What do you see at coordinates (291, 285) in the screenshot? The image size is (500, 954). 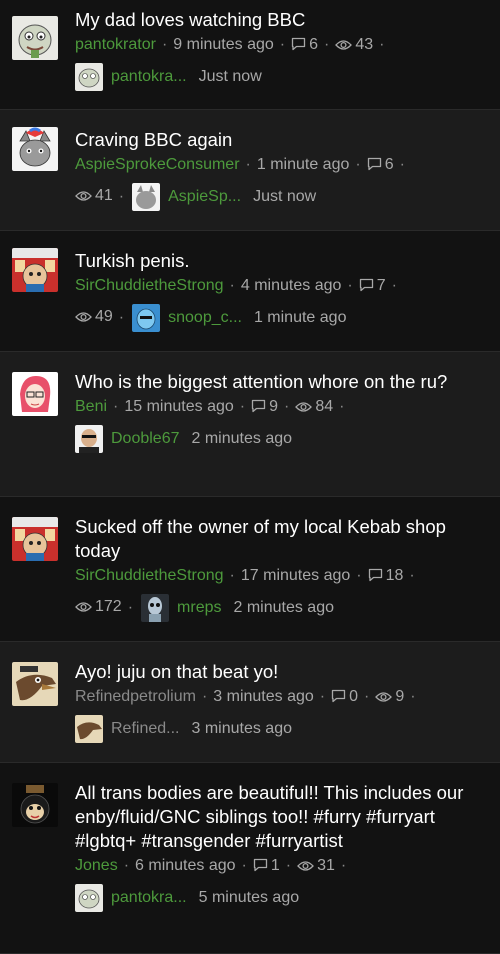 I see `thread-time: 4 minutes ago` at bounding box center [291, 285].